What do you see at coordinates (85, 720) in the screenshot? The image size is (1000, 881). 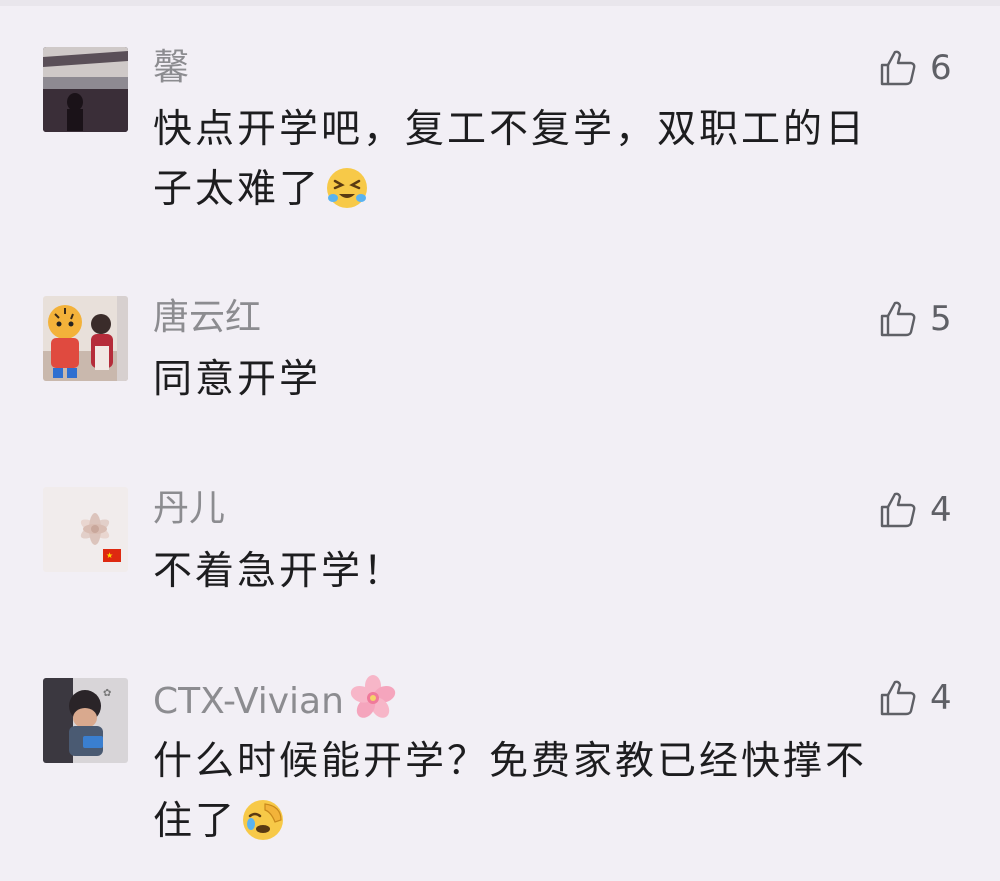 I see `avatar: ✿` at bounding box center [85, 720].